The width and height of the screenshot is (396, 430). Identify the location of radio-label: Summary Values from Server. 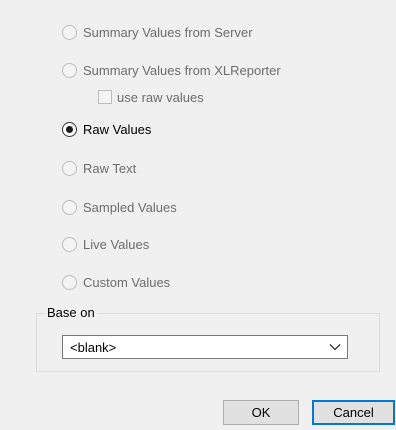
(168, 32).